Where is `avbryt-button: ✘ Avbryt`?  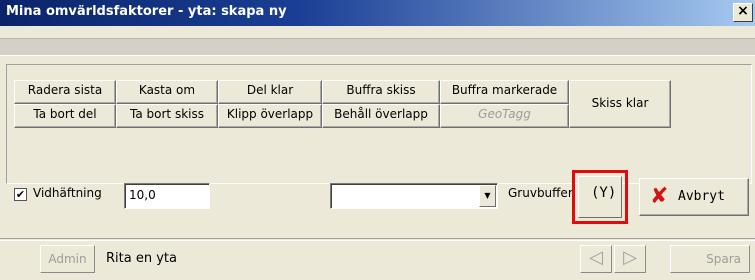 avbryt-button: ✘ Avbryt is located at coordinates (694, 197).